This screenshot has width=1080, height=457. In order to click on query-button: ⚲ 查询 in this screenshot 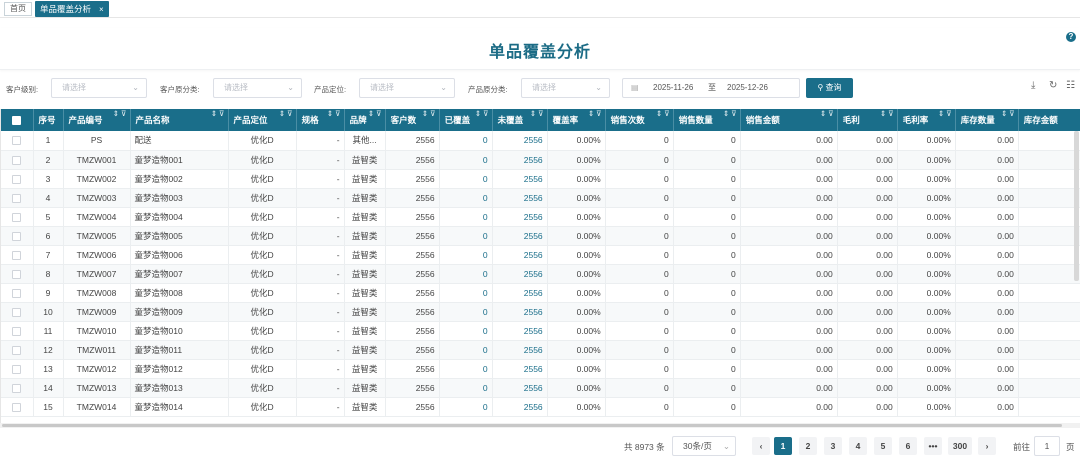, I will do `click(829, 88)`.